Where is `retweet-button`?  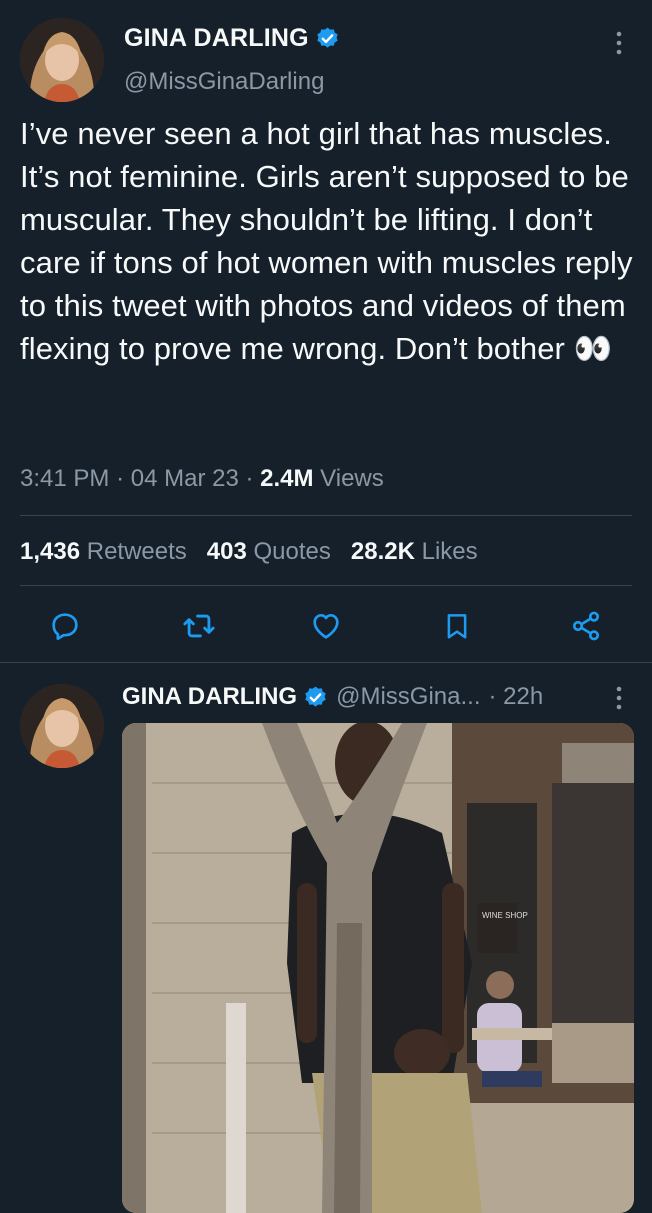 retweet-button is located at coordinates (199, 626).